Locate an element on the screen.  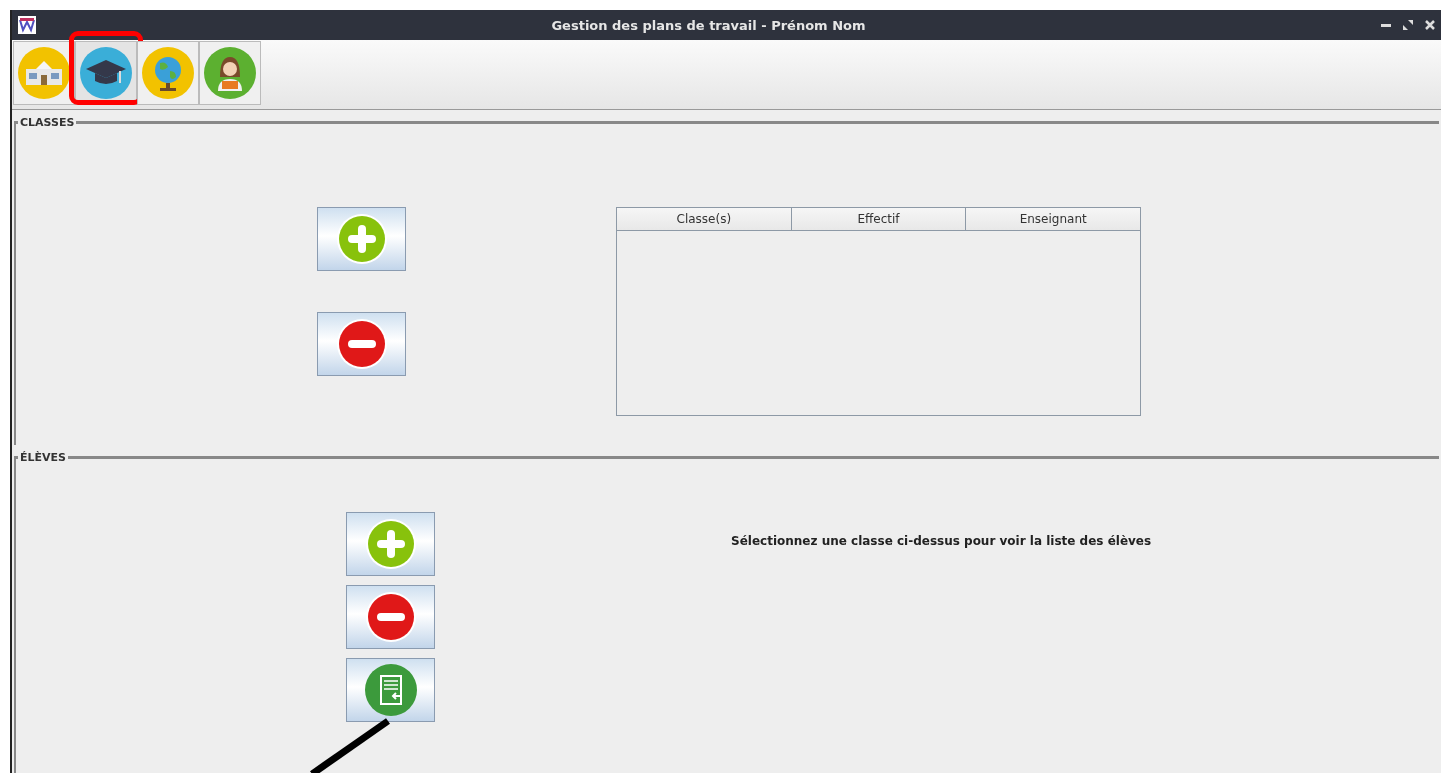
school-icon is located at coordinates (44, 73).